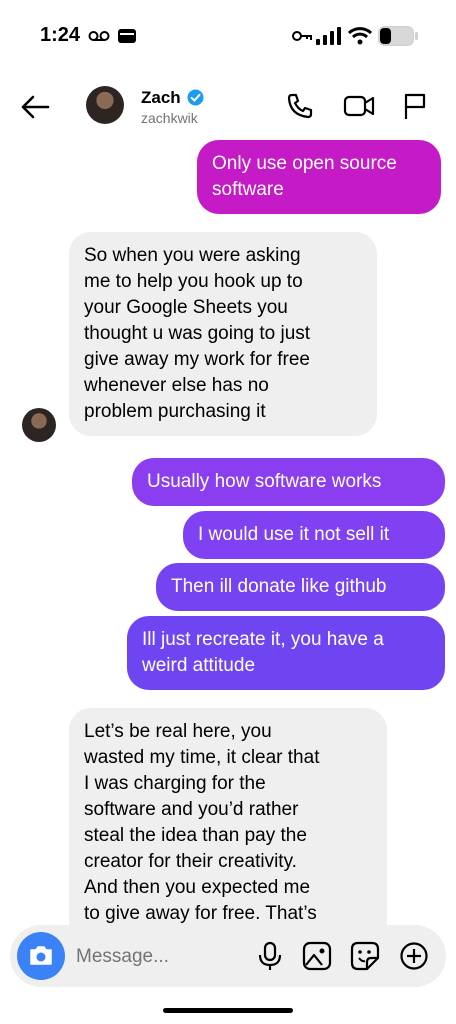 This screenshot has width=456, height=1024. Describe the element at coordinates (288, 482) in the screenshot. I see `message-bubble-outgoing: Usually how software works` at that location.